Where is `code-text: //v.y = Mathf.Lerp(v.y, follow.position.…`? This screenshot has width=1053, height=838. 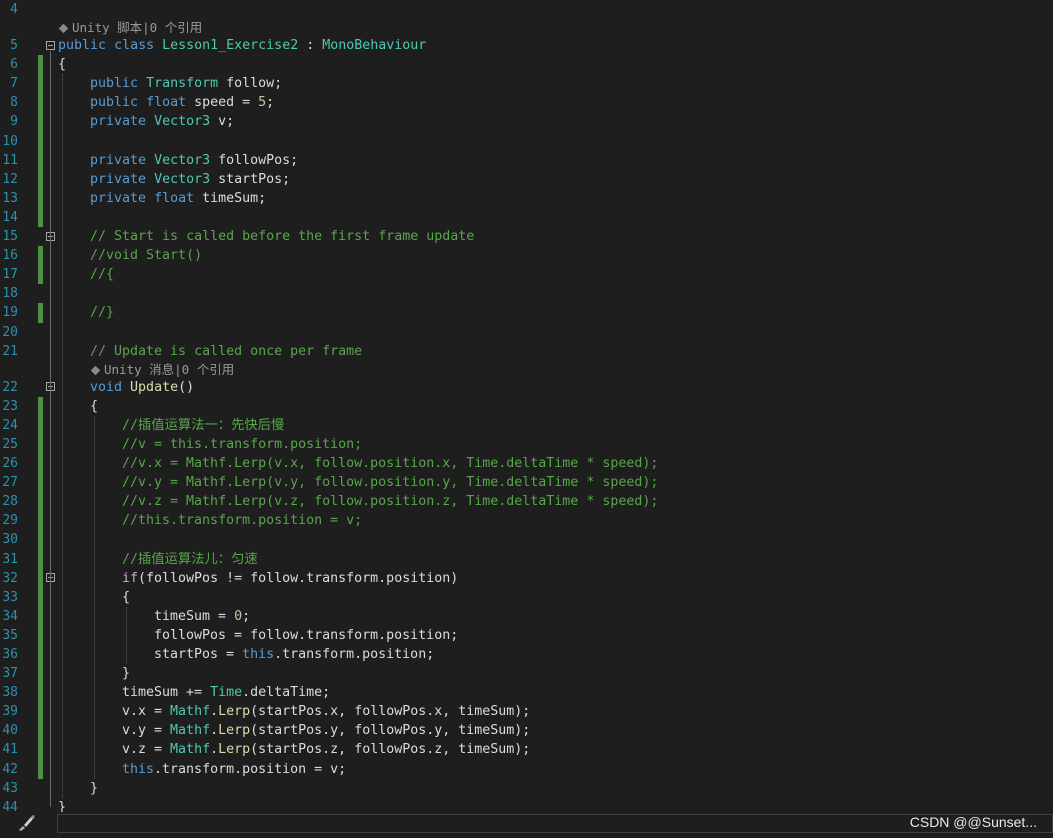
code-text: //v.y = Mathf.Lerp(v.y, follow.position.… is located at coordinates (390, 482).